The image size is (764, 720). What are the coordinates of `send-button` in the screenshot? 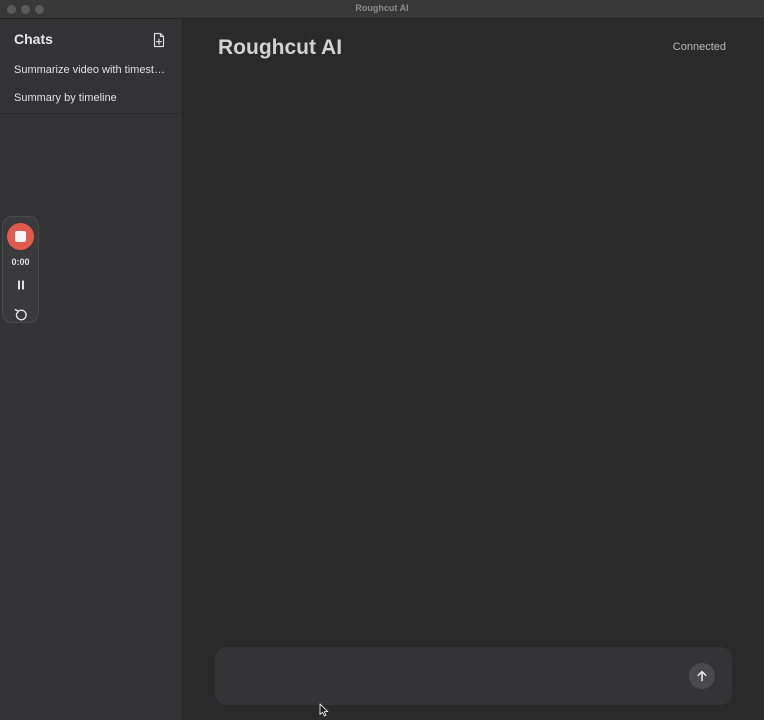 It's located at (702, 676).